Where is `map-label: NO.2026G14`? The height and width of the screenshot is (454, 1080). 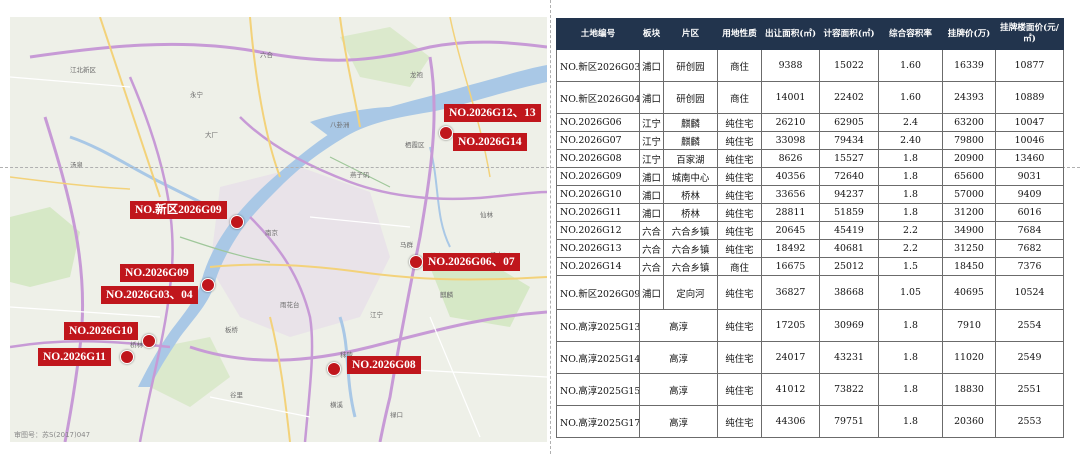 map-label: NO.2026G14 is located at coordinates (490, 142).